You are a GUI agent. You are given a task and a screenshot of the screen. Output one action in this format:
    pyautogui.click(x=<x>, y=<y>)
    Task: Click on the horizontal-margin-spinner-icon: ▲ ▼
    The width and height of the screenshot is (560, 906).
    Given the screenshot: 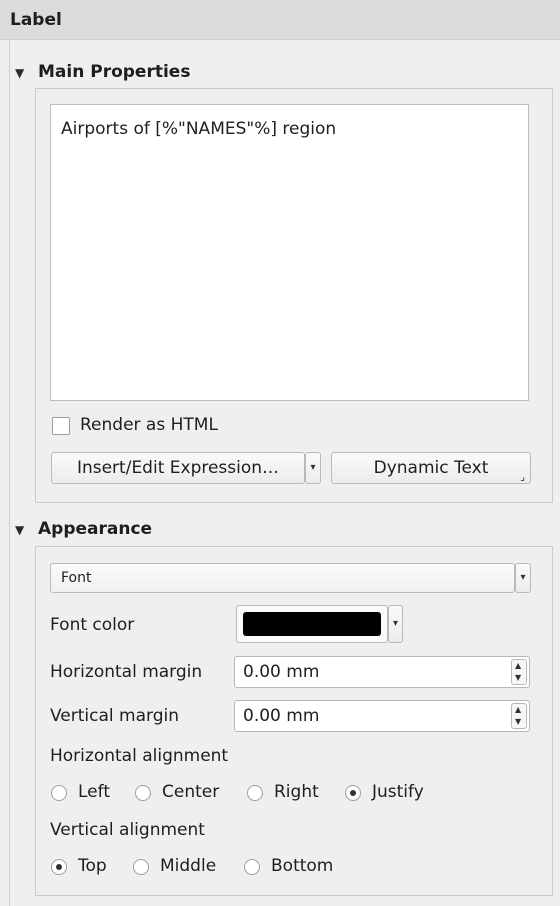 What is the action you would take?
    pyautogui.click(x=519, y=672)
    